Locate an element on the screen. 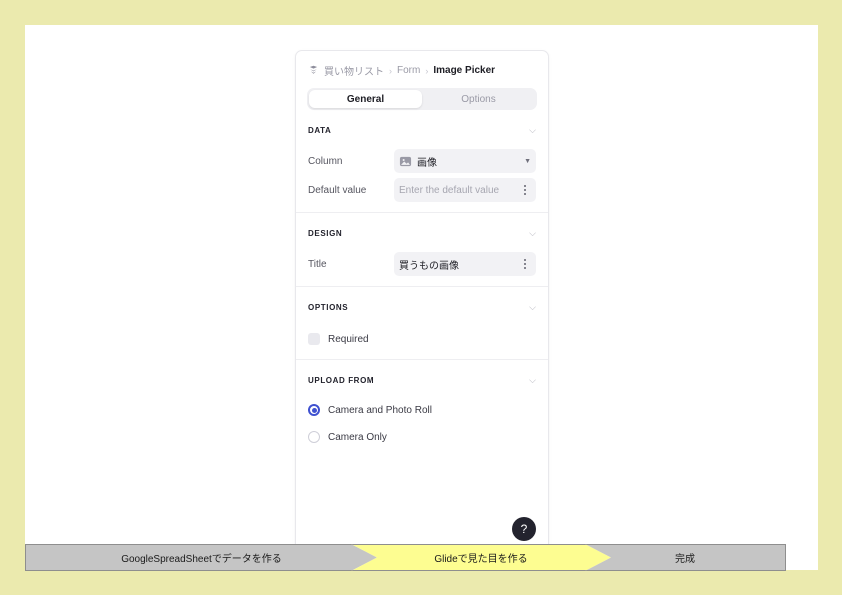 Image resolution: width=842 pixels, height=595 pixels. row-column: Column 画像 ▼ is located at coordinates (422, 161).